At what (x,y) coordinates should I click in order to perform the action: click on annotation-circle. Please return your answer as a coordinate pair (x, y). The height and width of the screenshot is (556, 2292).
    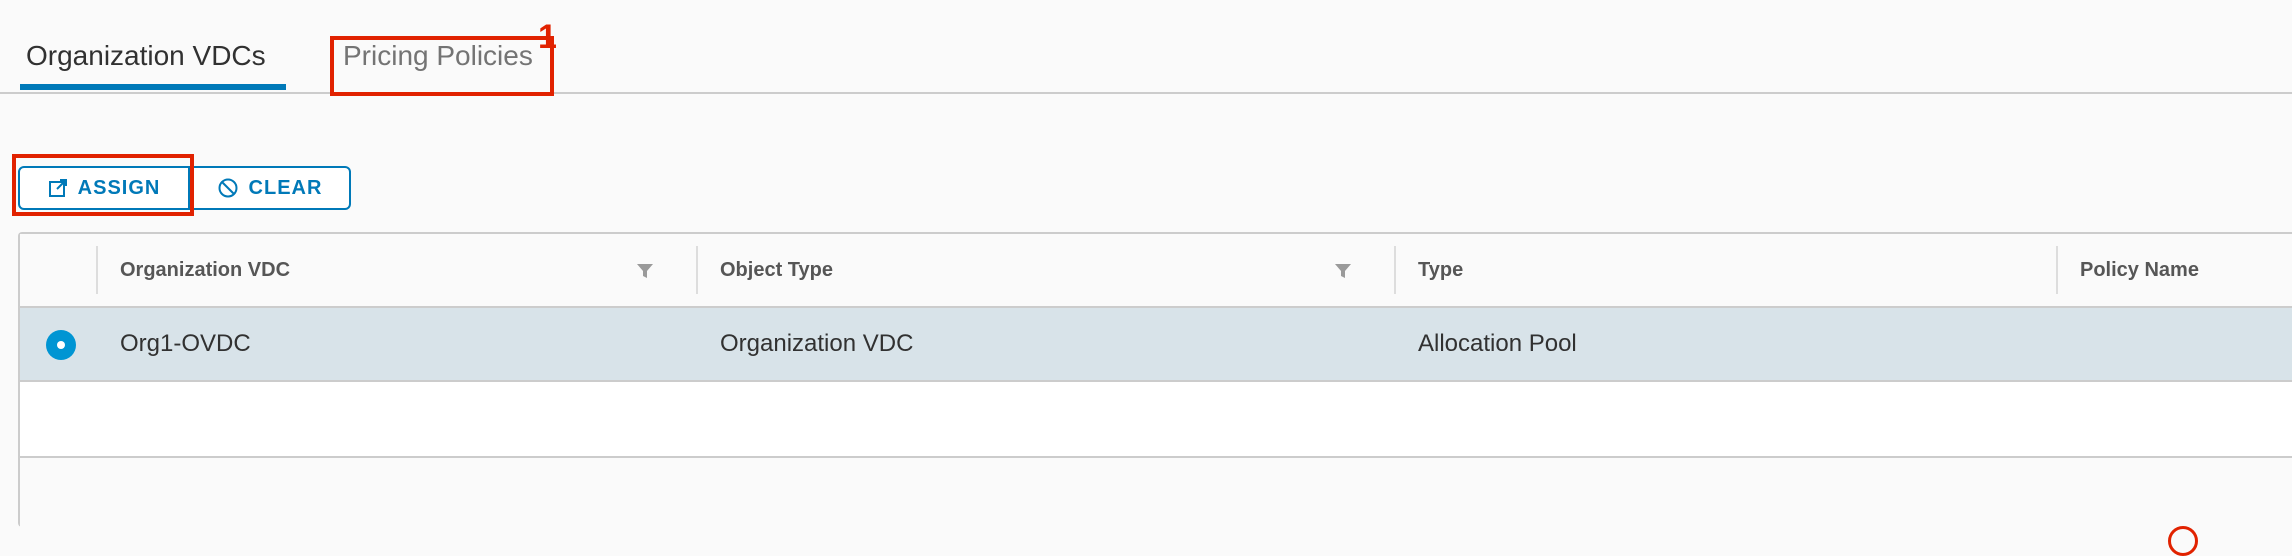
    Looking at the image, I should click on (2183, 541).